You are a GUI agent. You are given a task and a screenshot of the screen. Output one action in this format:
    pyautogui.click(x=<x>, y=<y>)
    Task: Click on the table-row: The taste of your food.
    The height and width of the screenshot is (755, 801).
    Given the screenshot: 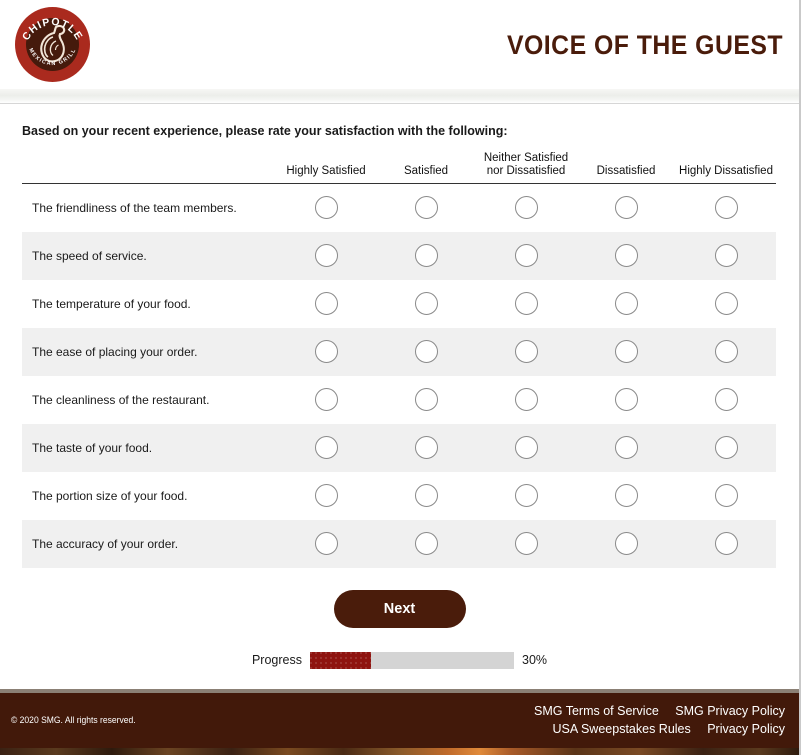 What is the action you would take?
    pyautogui.click(x=399, y=447)
    